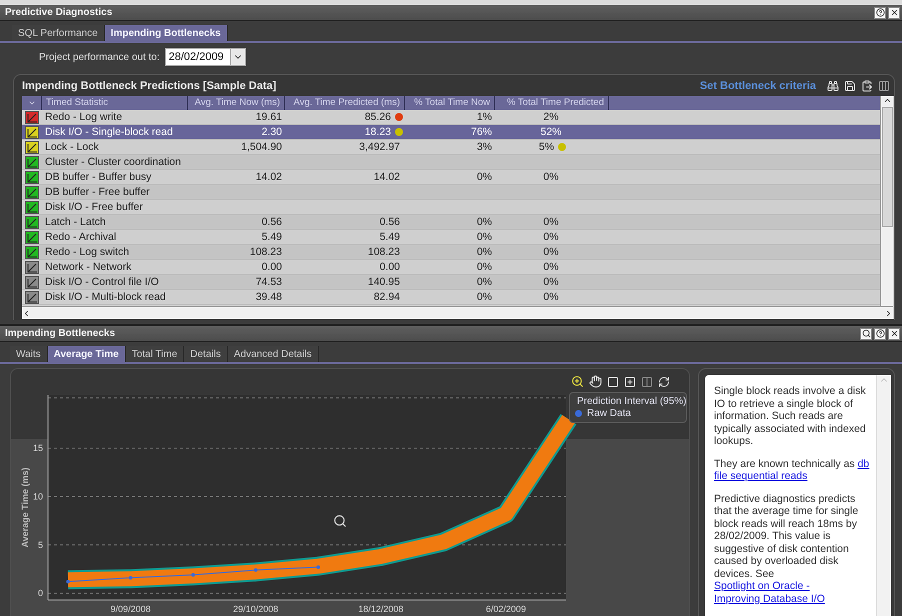 This screenshot has width=902, height=616. Describe the element at coordinates (867, 86) in the screenshot. I see `clipboard-icon` at that location.